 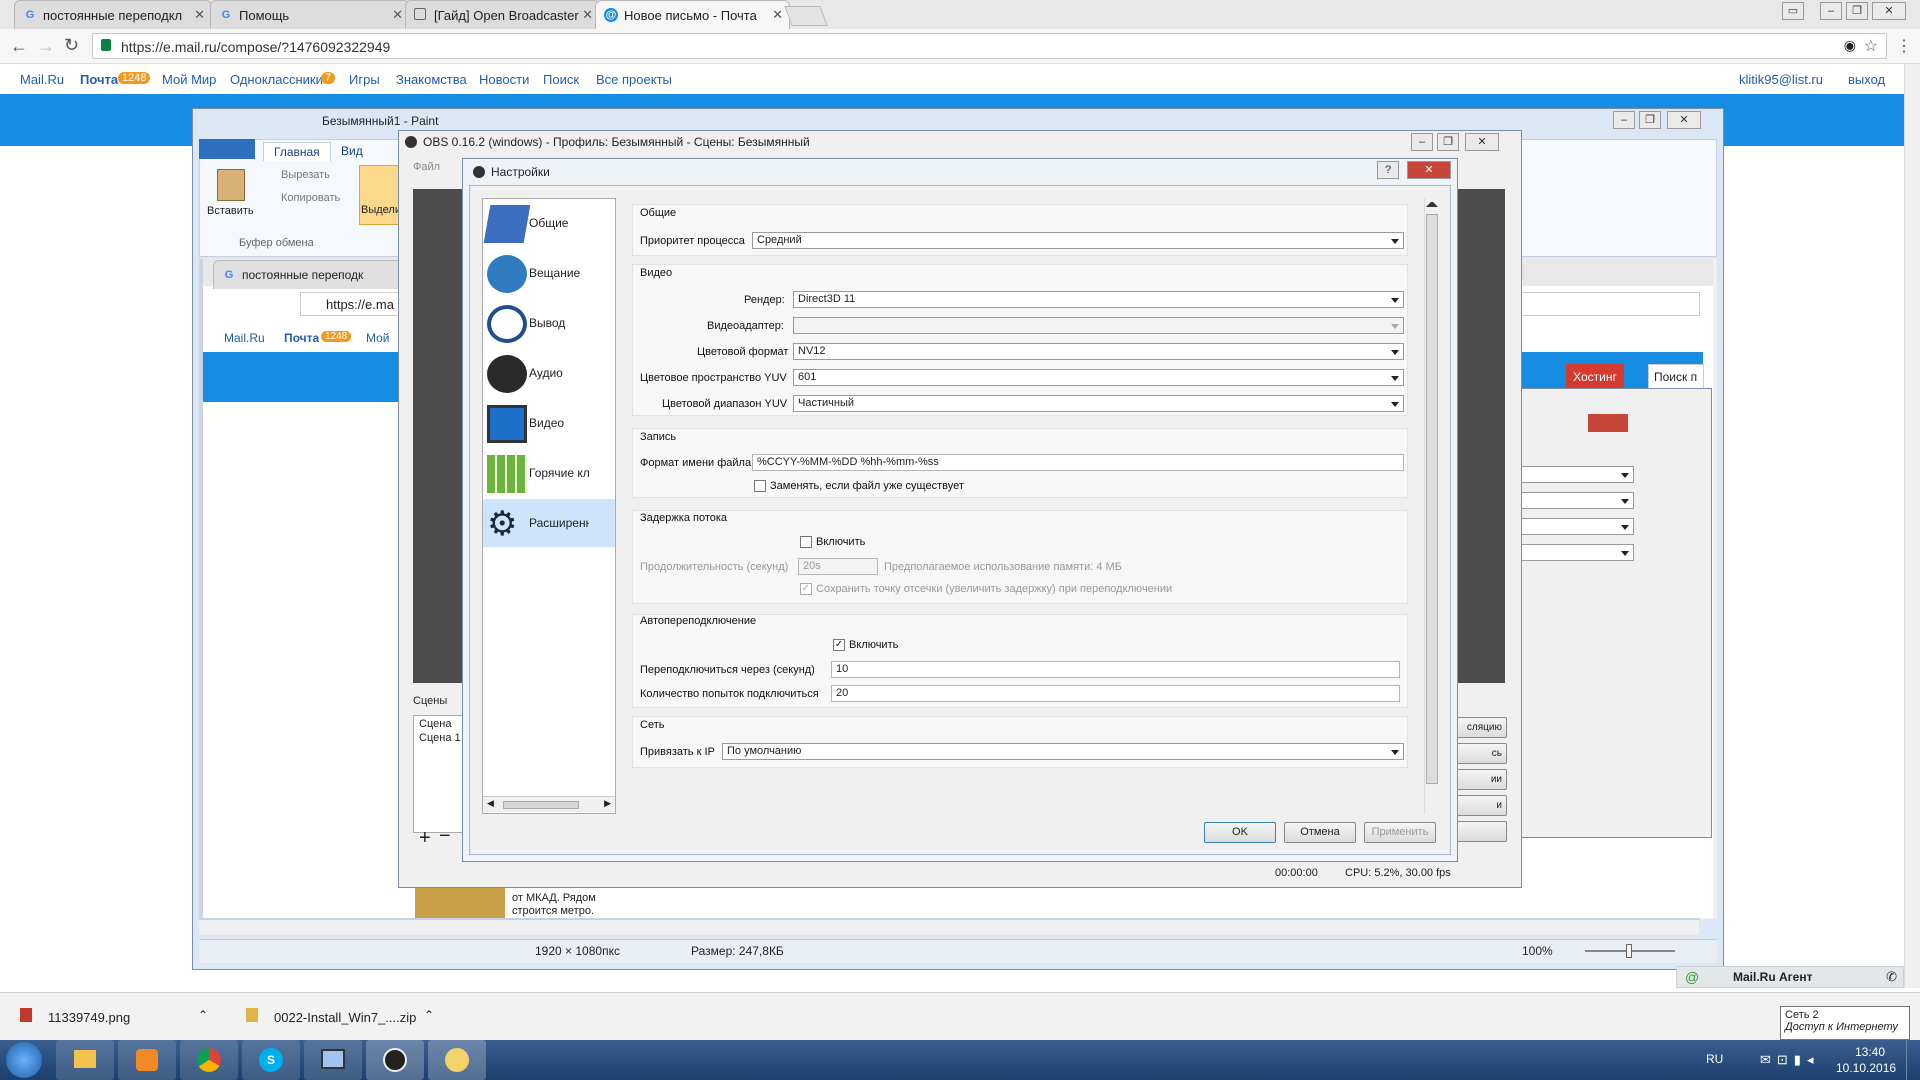 I want to click on obs-side-button-1: сляцию, so click(x=1479, y=727).